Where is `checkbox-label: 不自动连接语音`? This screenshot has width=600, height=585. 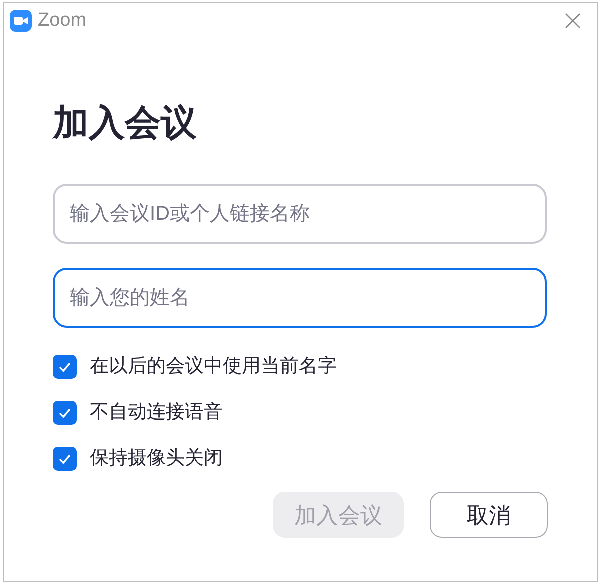
checkbox-label: 不自动连接语音 is located at coordinates (156, 412).